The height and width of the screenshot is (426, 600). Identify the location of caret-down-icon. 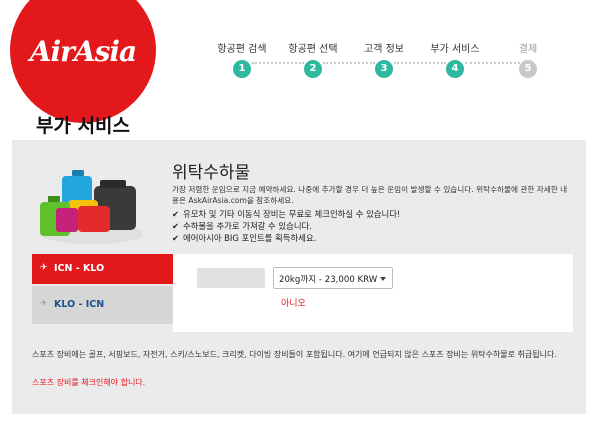
(383, 279).